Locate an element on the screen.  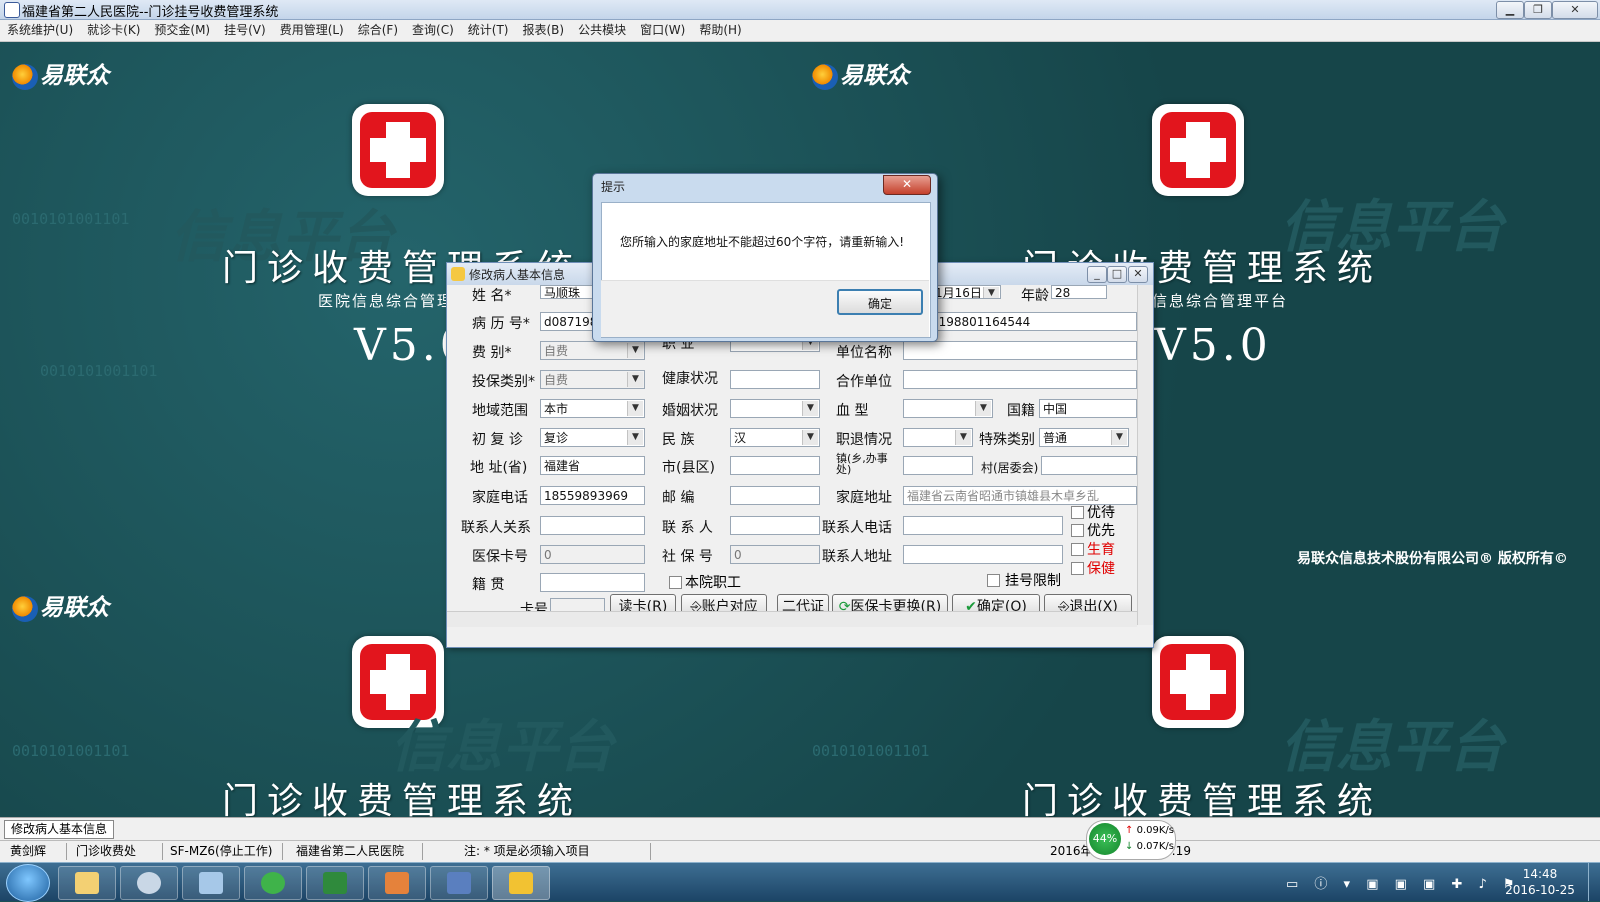
excel-icon is located at coordinates (335, 883).